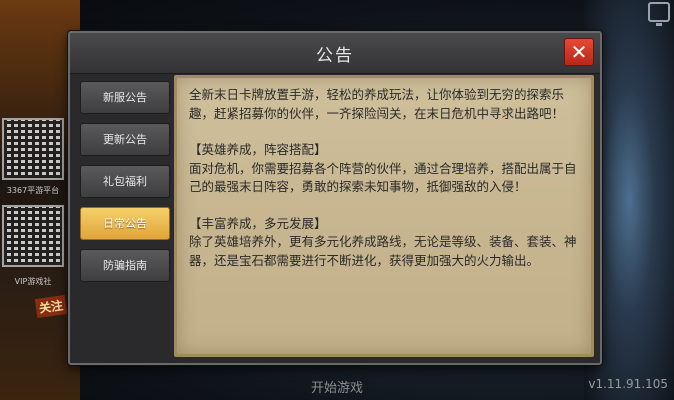 The height and width of the screenshot is (400, 674). I want to click on start-game-button: 开始游戏, so click(337, 386).